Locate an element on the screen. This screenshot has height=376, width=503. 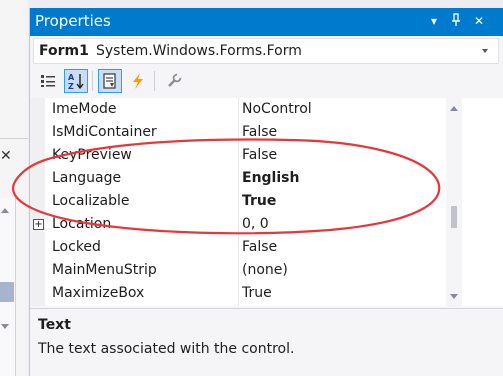
chevron-down-icon is located at coordinates (485, 51).